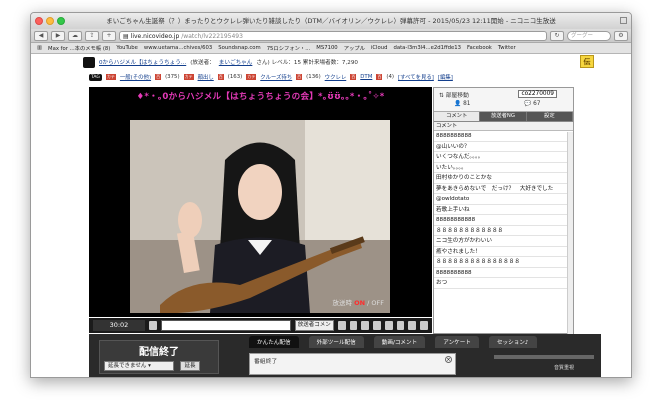  I want to click on tag-link: クルーズ待ち, so click(276, 77).